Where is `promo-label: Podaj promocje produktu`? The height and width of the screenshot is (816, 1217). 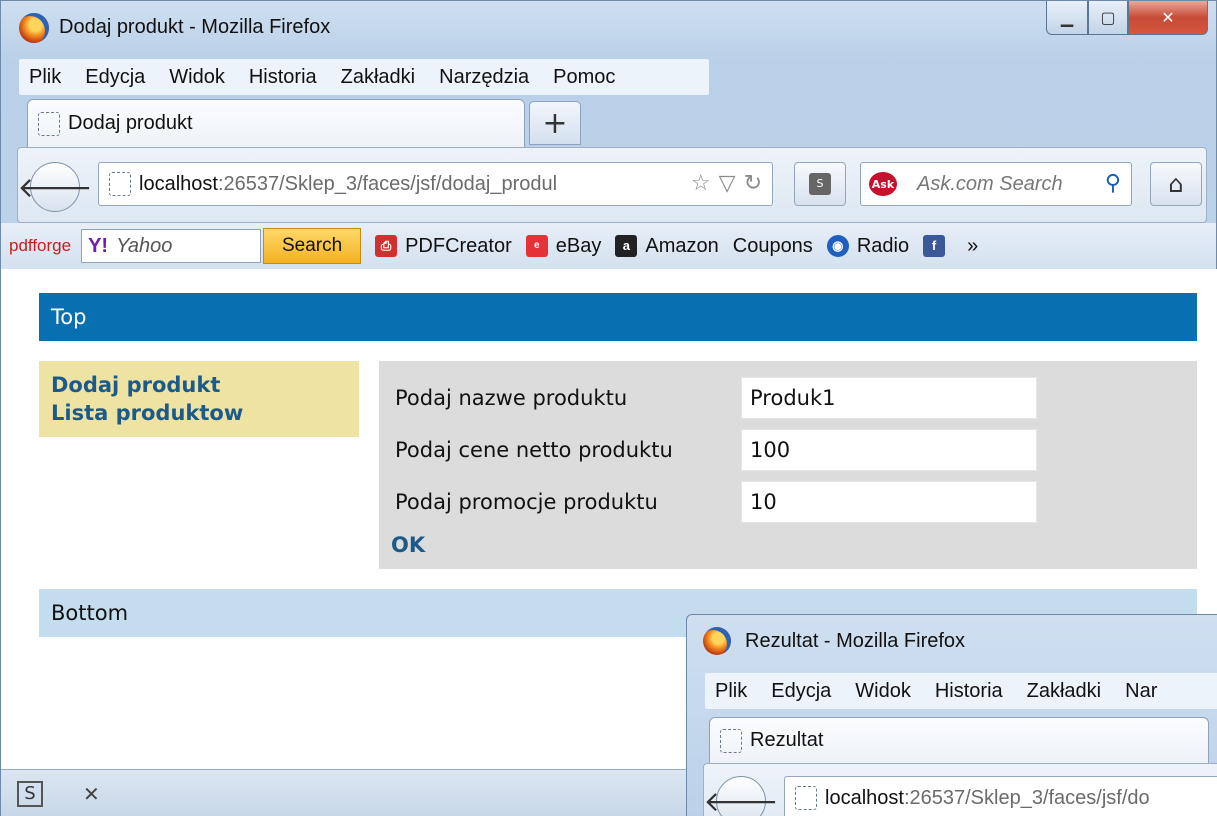 promo-label: Podaj promocje produktu is located at coordinates (526, 502).